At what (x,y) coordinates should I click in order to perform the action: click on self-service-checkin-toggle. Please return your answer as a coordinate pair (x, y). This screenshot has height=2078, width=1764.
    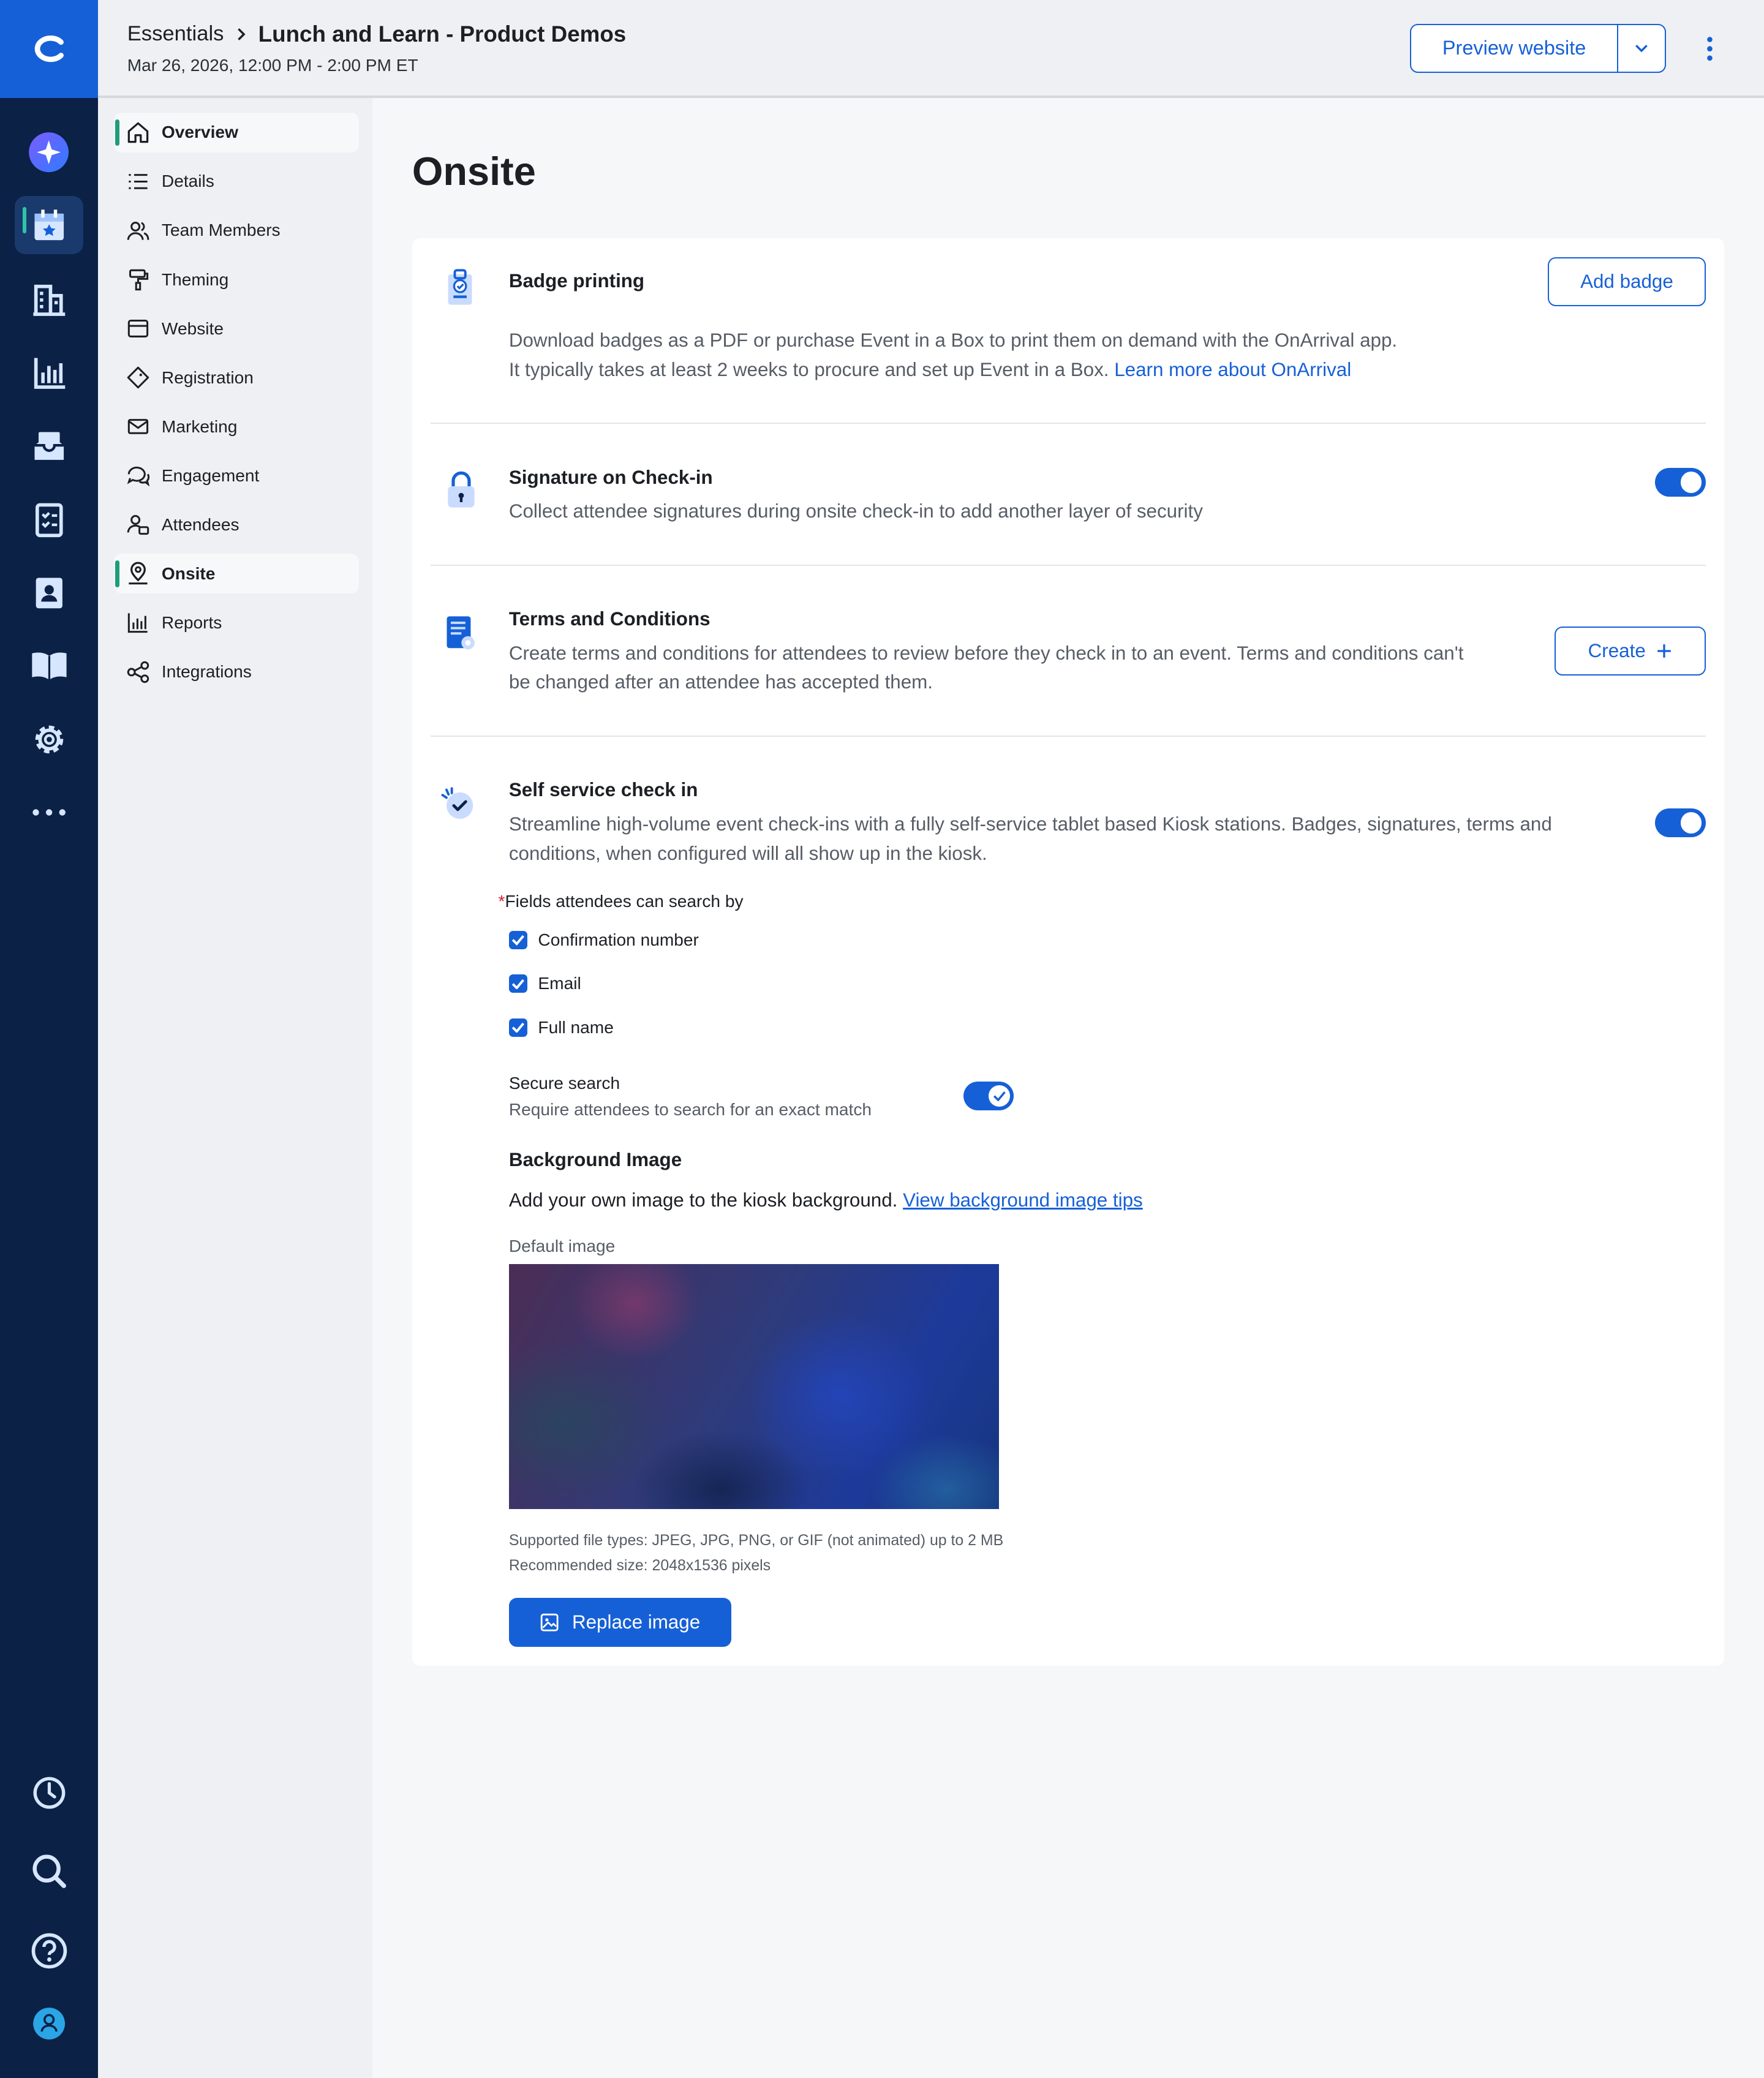
    Looking at the image, I should click on (1681, 823).